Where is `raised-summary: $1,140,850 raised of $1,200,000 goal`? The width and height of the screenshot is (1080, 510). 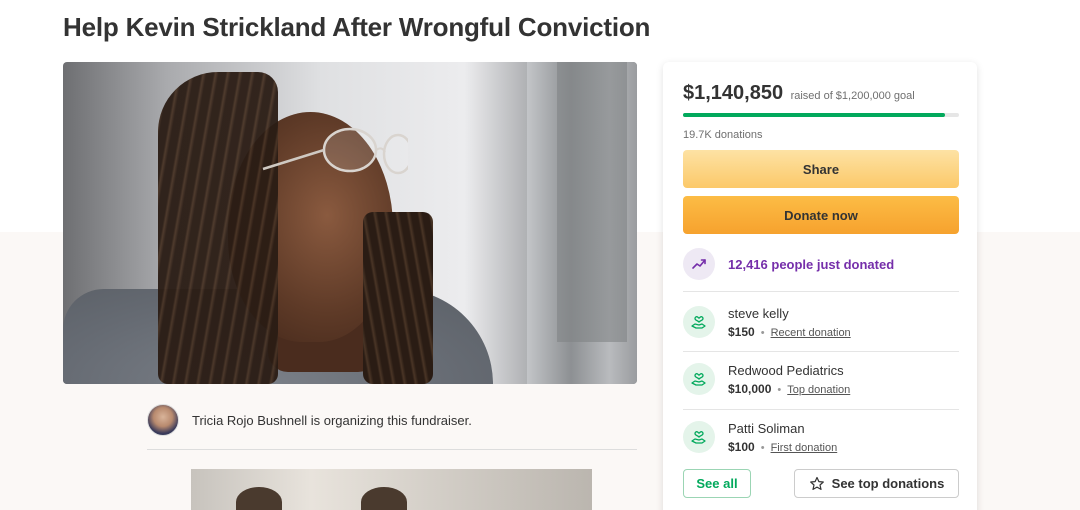 raised-summary: $1,140,850 raised of $1,200,000 goal is located at coordinates (799, 93).